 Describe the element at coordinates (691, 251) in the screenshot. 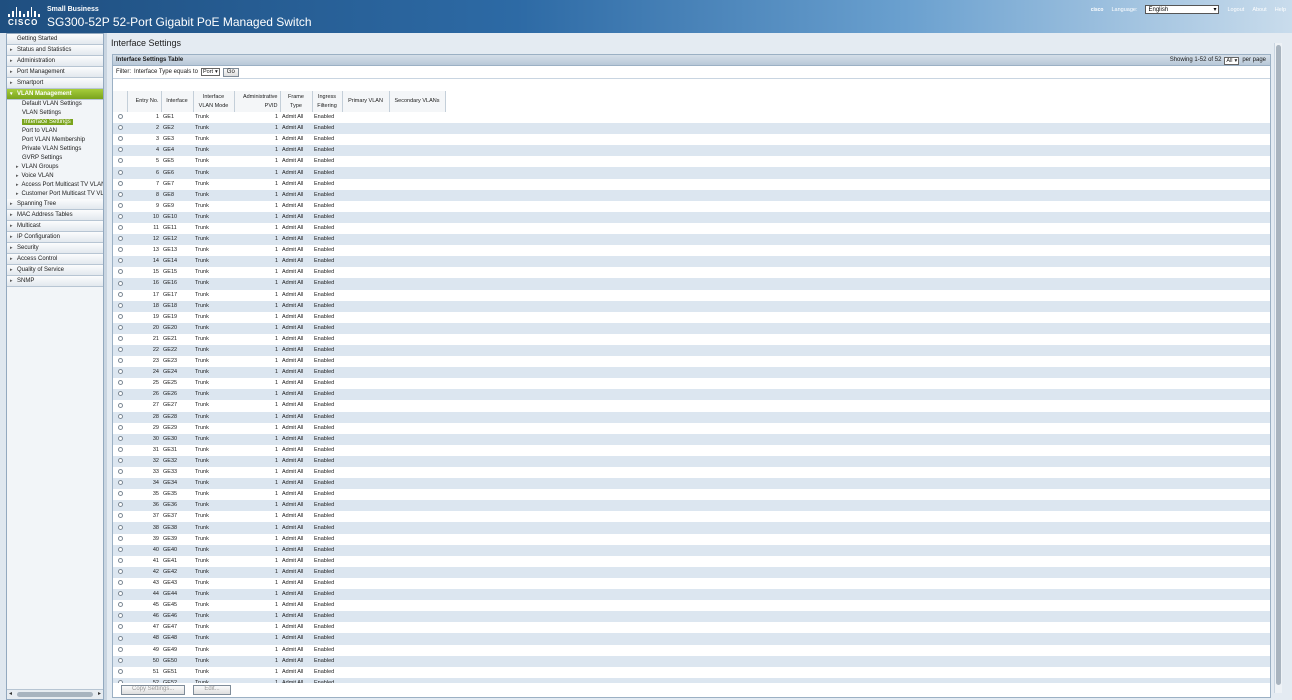

I see `table-row: 13 GE13 Trunk 1 Admit All Enabled` at that location.